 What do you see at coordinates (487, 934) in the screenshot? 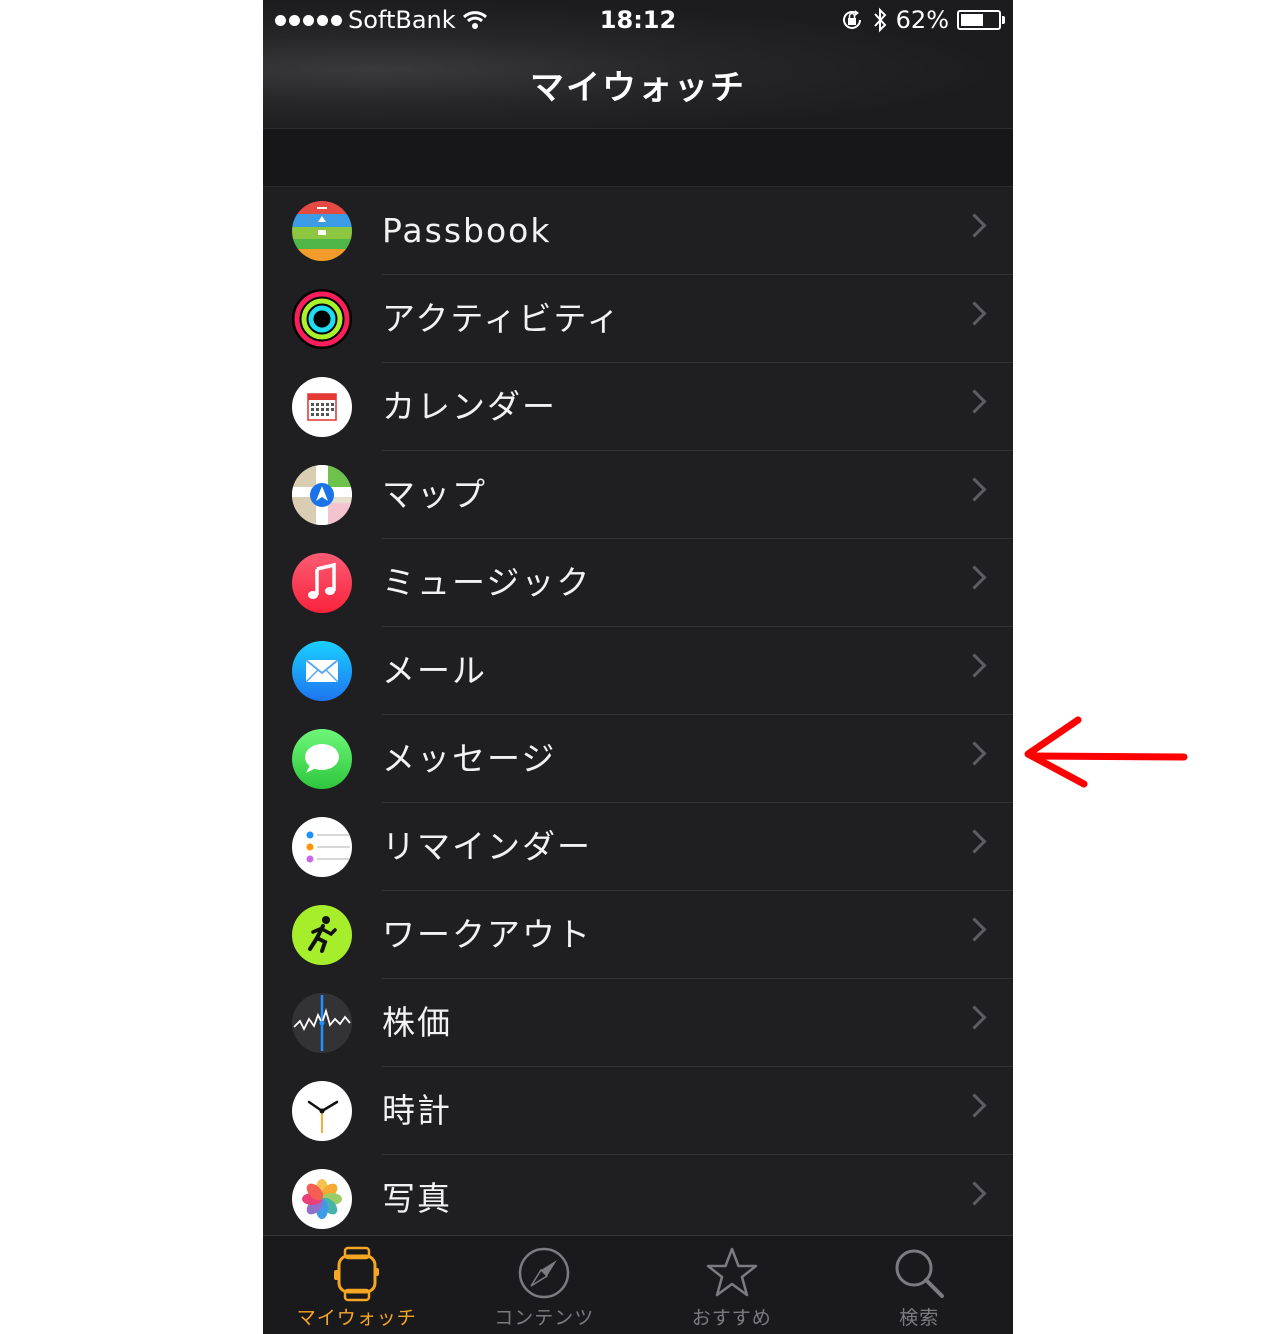
I see `app-label: ワークアウト` at bounding box center [487, 934].